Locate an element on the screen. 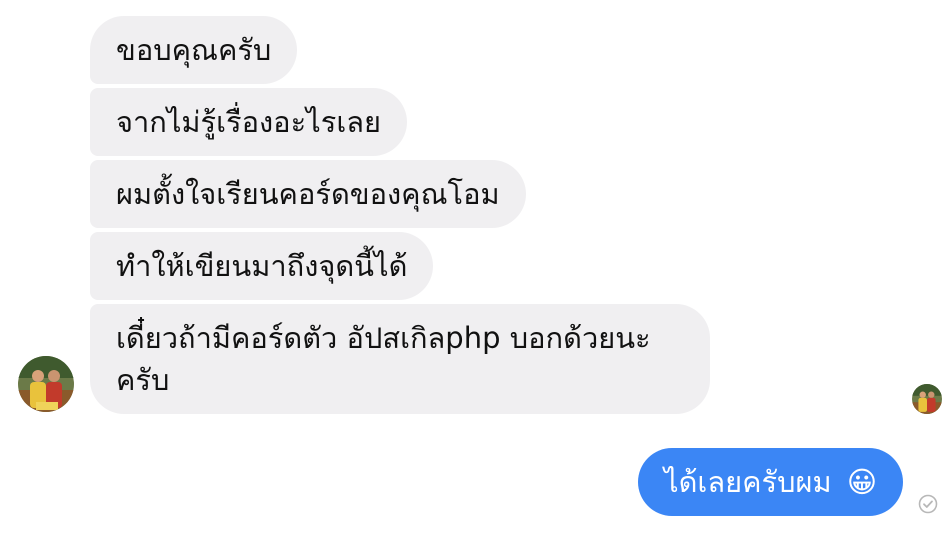  sent-message: ได้เลยครับผม 😀 is located at coordinates (771, 482).